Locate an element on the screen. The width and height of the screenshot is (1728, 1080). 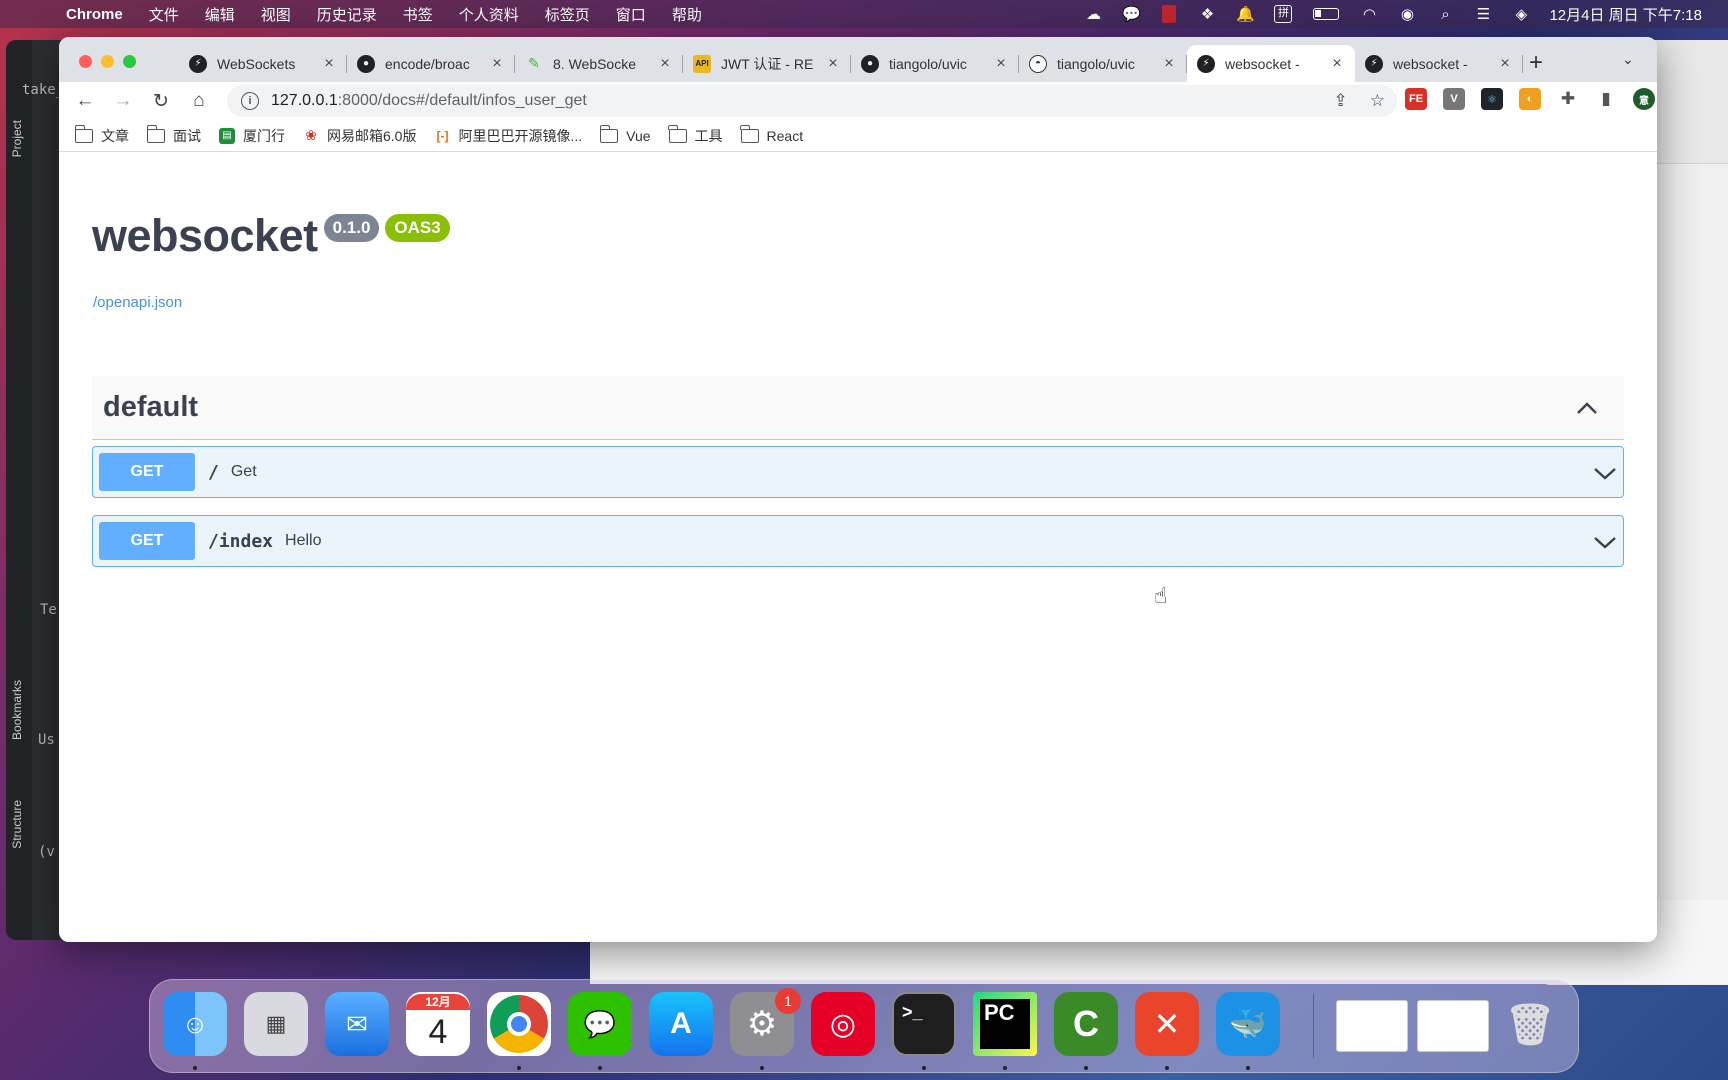
forward-button: → is located at coordinates (123, 101).